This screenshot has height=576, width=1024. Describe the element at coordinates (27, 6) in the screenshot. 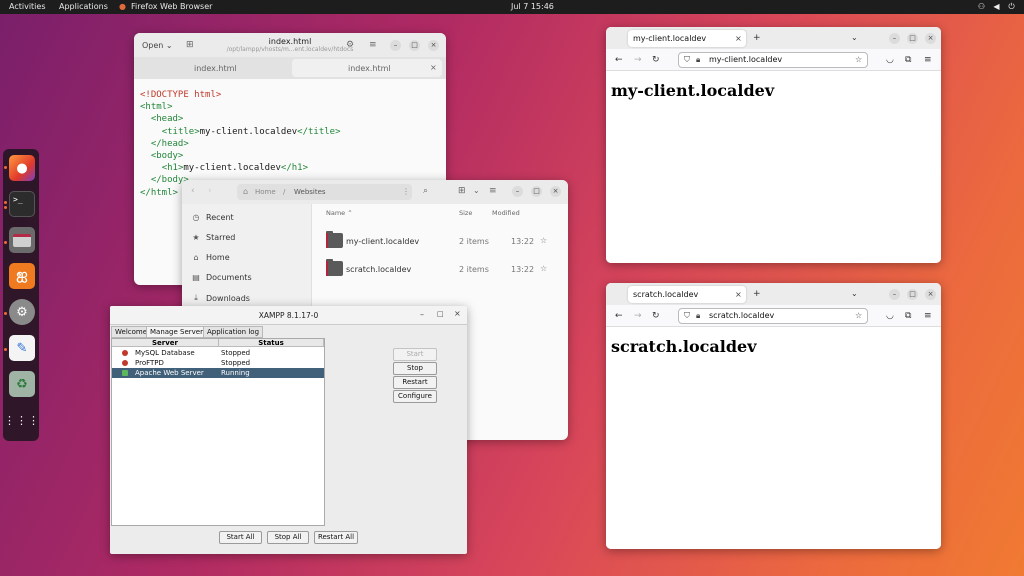

I see `activities-button: Activities` at that location.